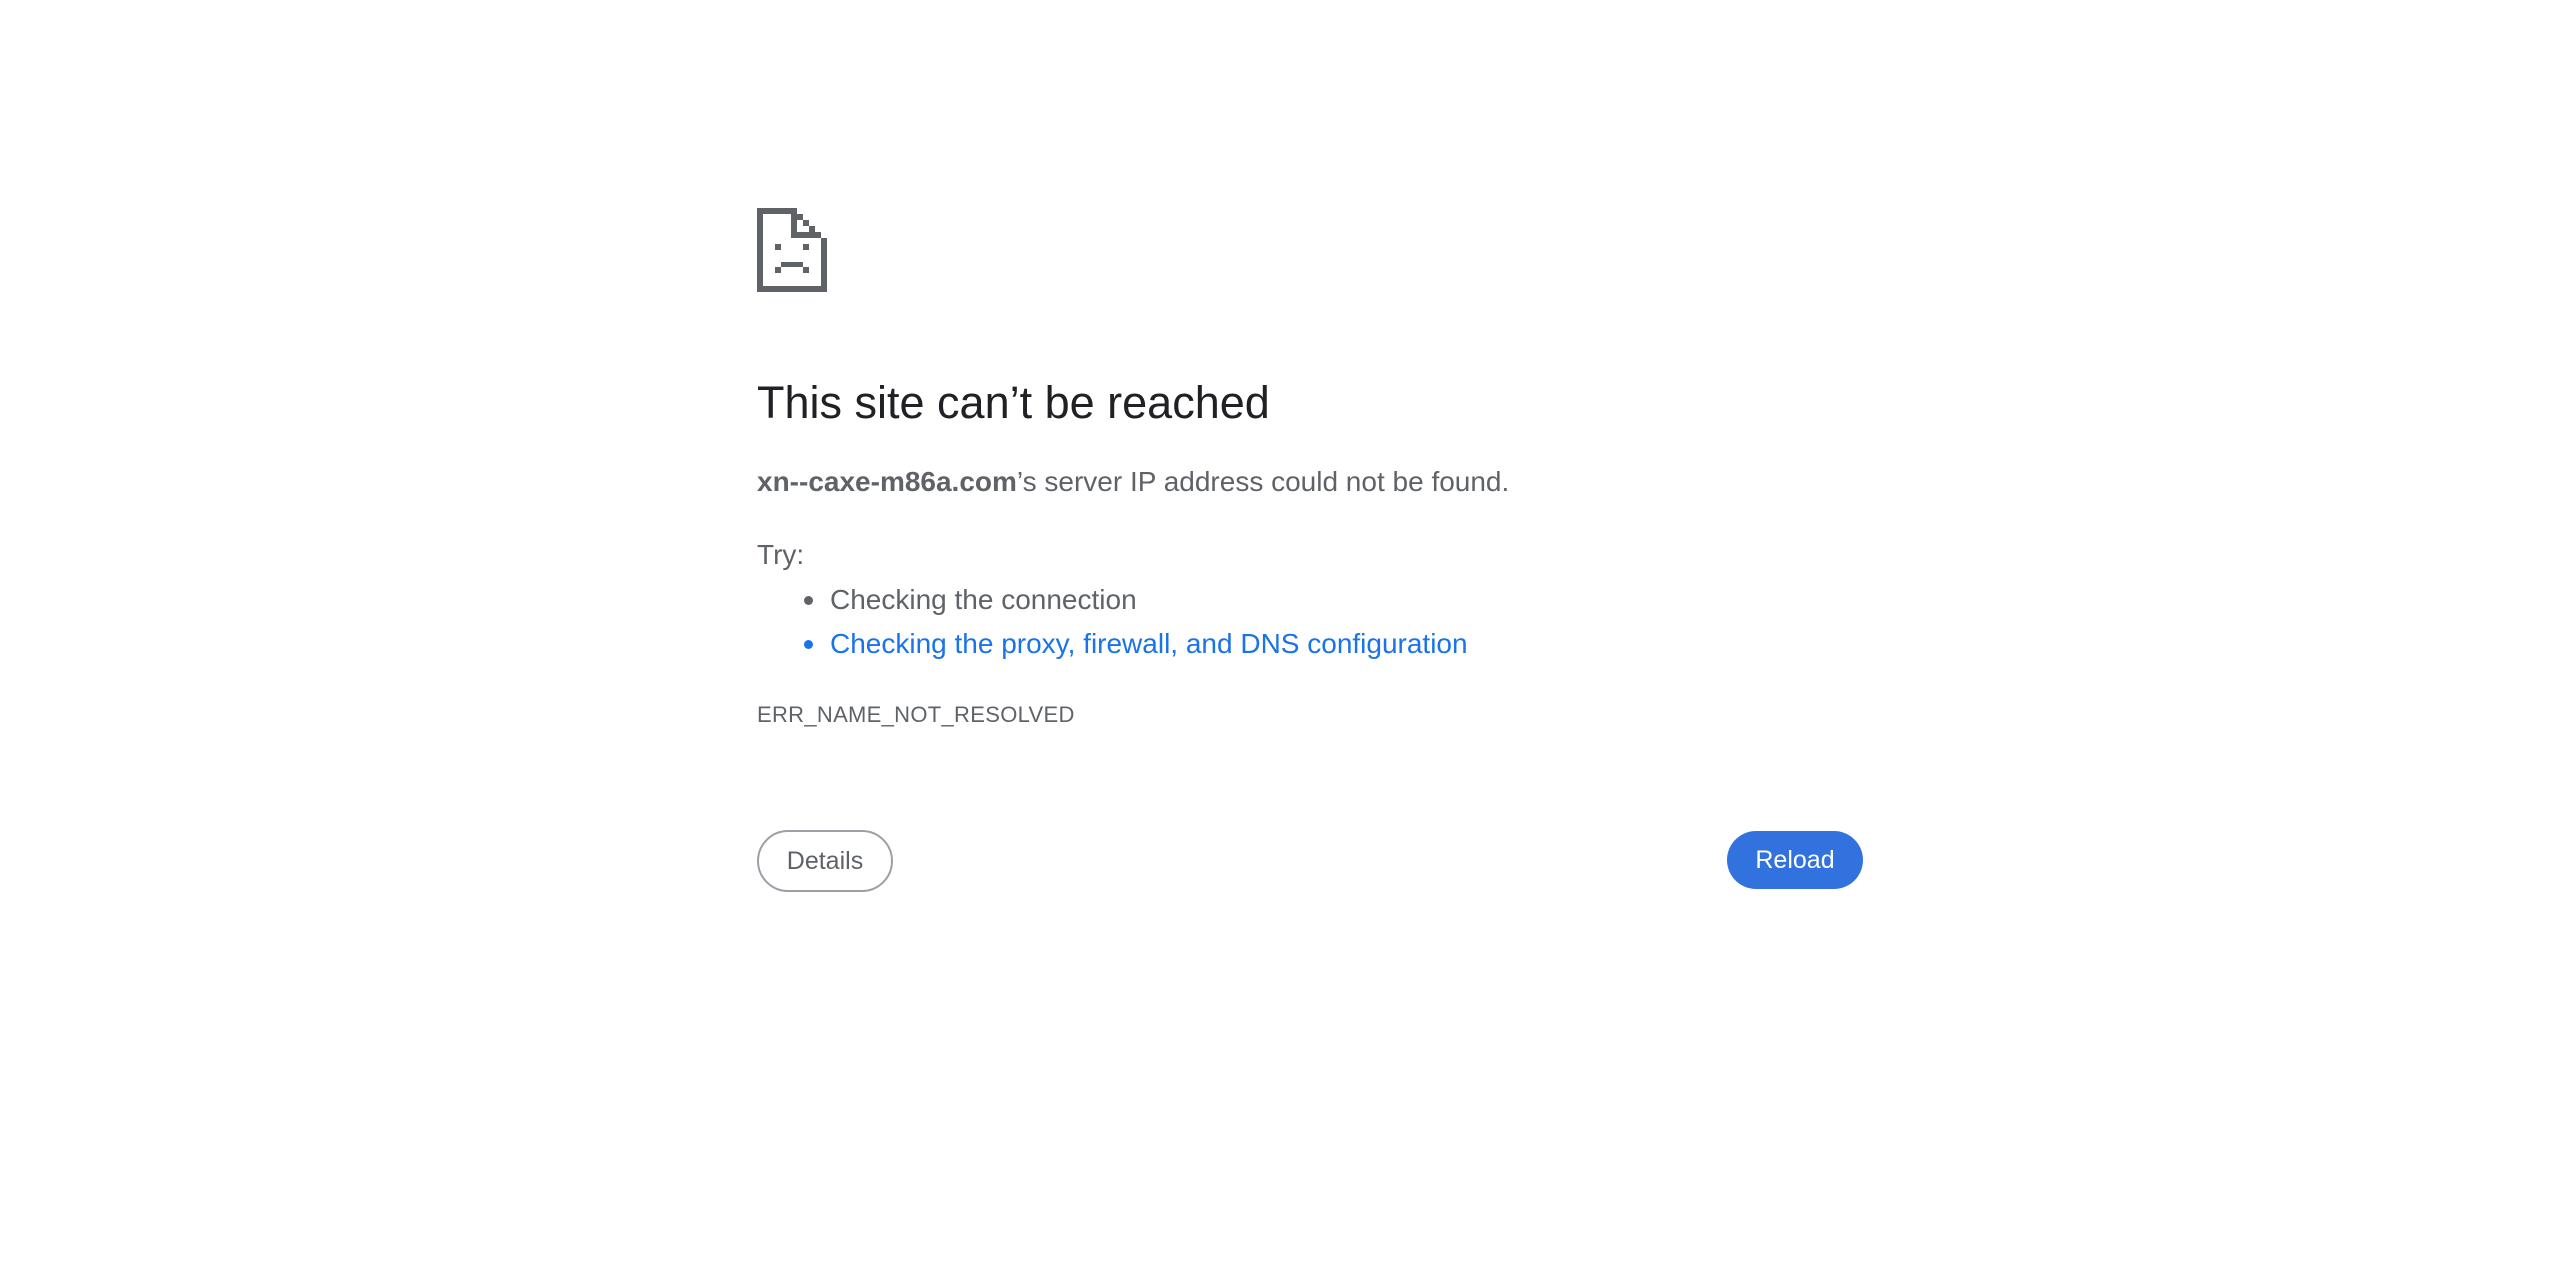 This screenshot has width=2560, height=1280. I want to click on suggestion-check-connection: Checking the connection, so click(1112, 600).